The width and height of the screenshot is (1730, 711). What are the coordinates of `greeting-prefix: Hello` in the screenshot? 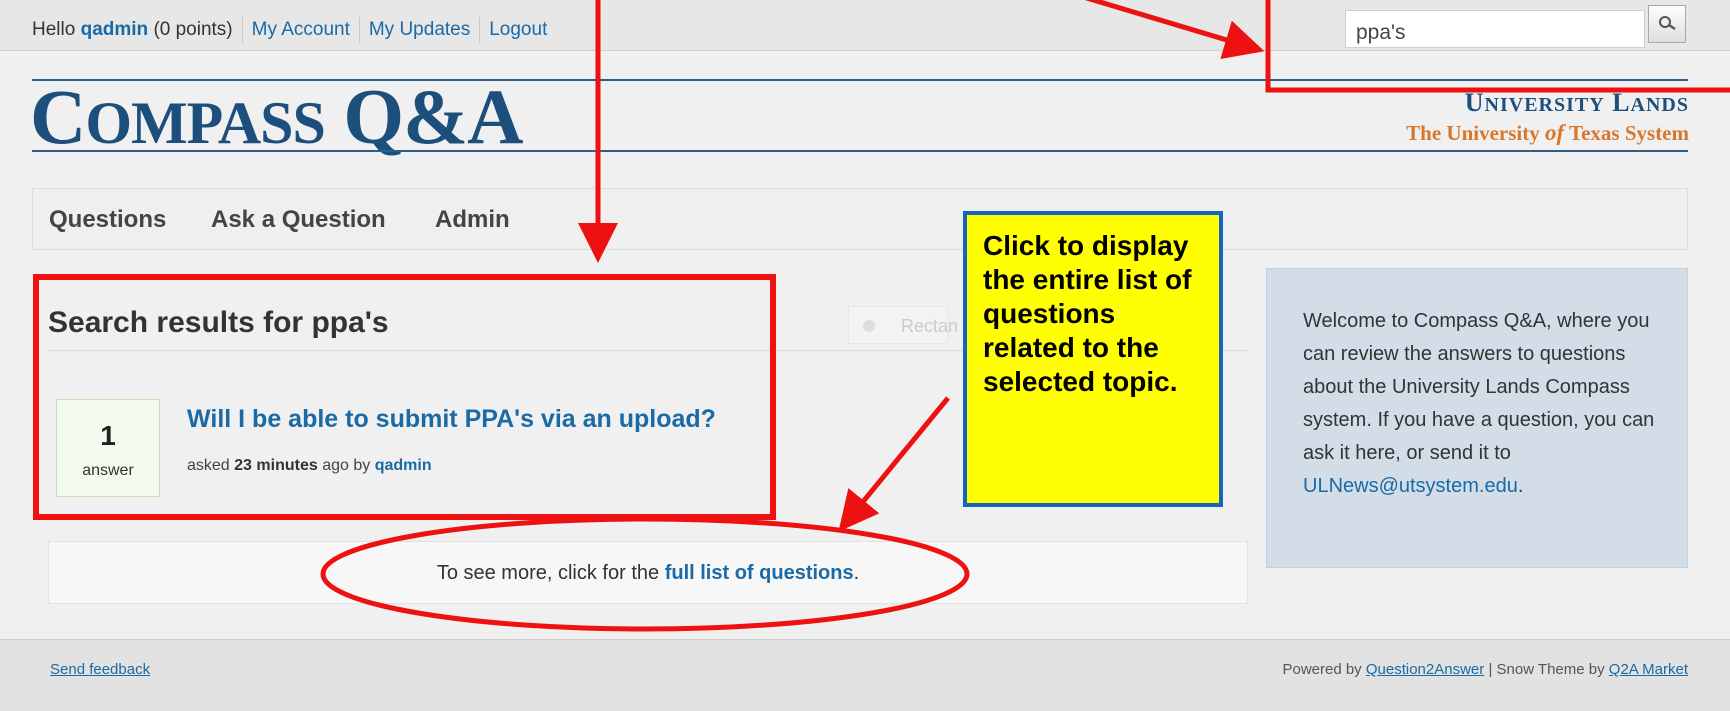 It's located at (54, 29).